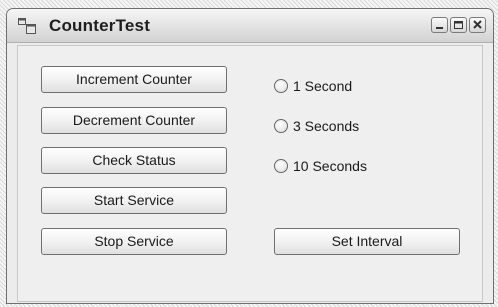 The height and width of the screenshot is (307, 498). What do you see at coordinates (134, 241) in the screenshot?
I see `stop-service-button: Stop Service` at bounding box center [134, 241].